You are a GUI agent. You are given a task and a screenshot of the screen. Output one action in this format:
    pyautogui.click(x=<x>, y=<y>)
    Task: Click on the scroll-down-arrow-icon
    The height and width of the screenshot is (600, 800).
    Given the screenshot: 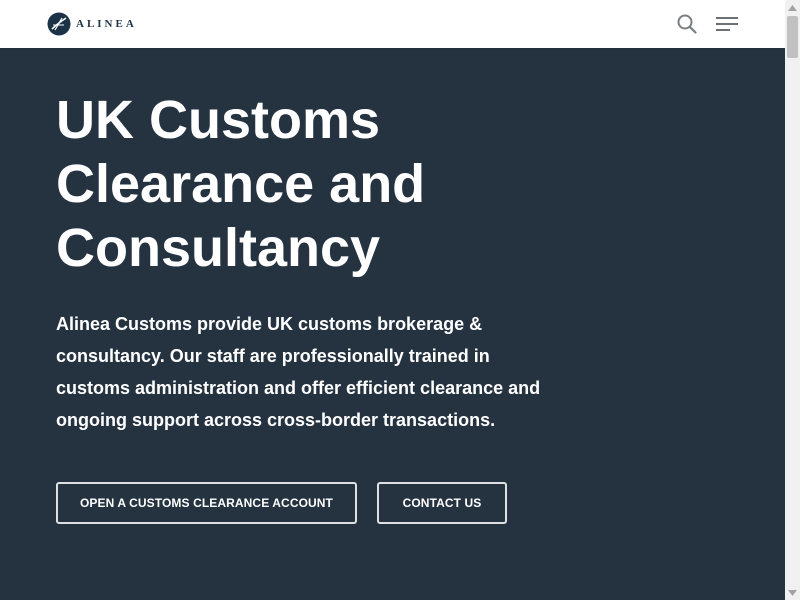 What is the action you would take?
    pyautogui.click(x=792, y=592)
    